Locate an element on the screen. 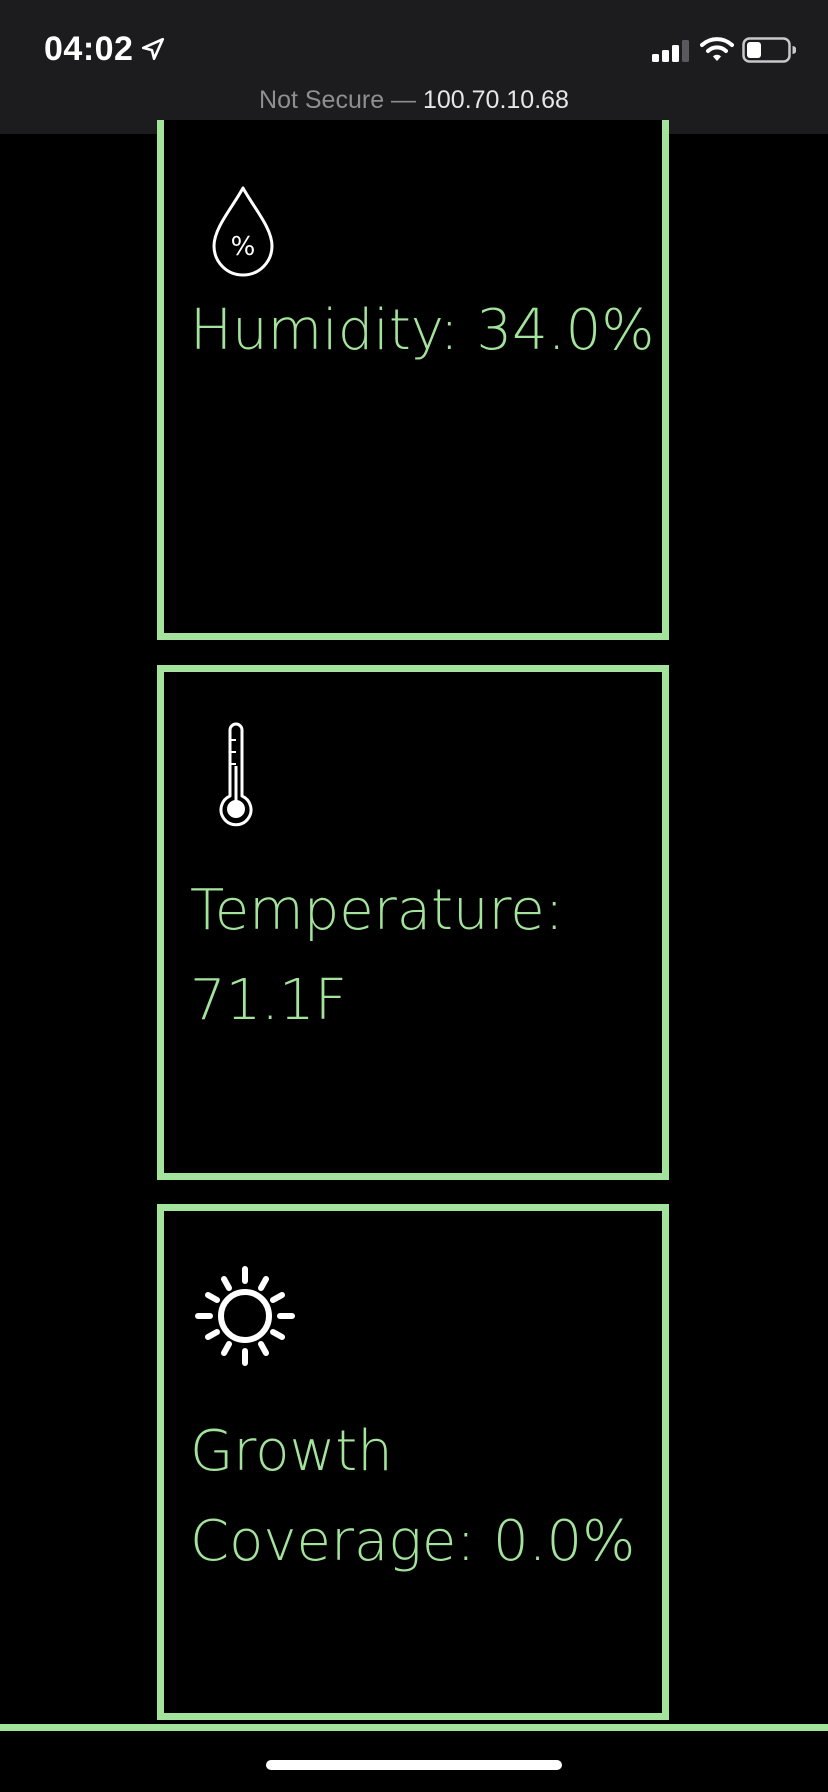 The image size is (828, 1792). url-bar: Not Secure — 100.70.10.68 is located at coordinates (414, 100).